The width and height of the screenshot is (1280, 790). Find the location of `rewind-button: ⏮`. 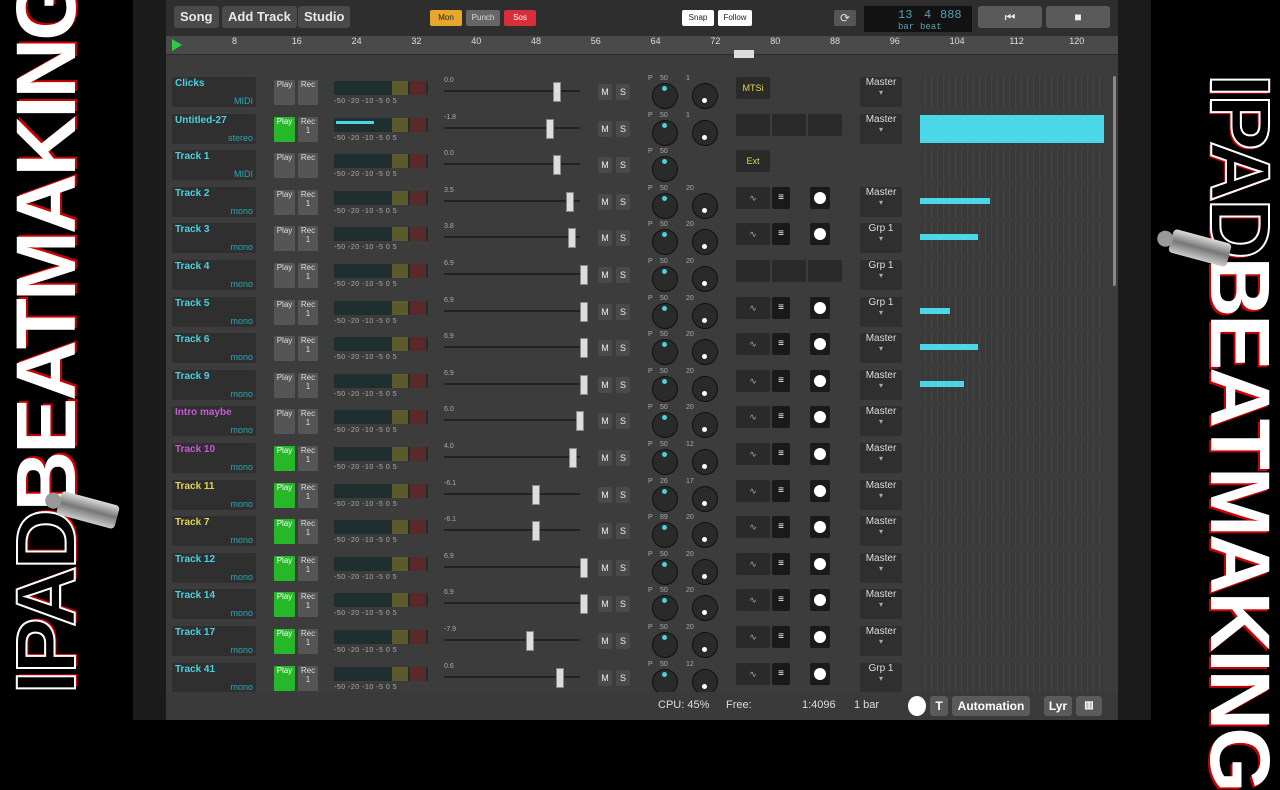

rewind-button: ⏮ is located at coordinates (1010, 17).